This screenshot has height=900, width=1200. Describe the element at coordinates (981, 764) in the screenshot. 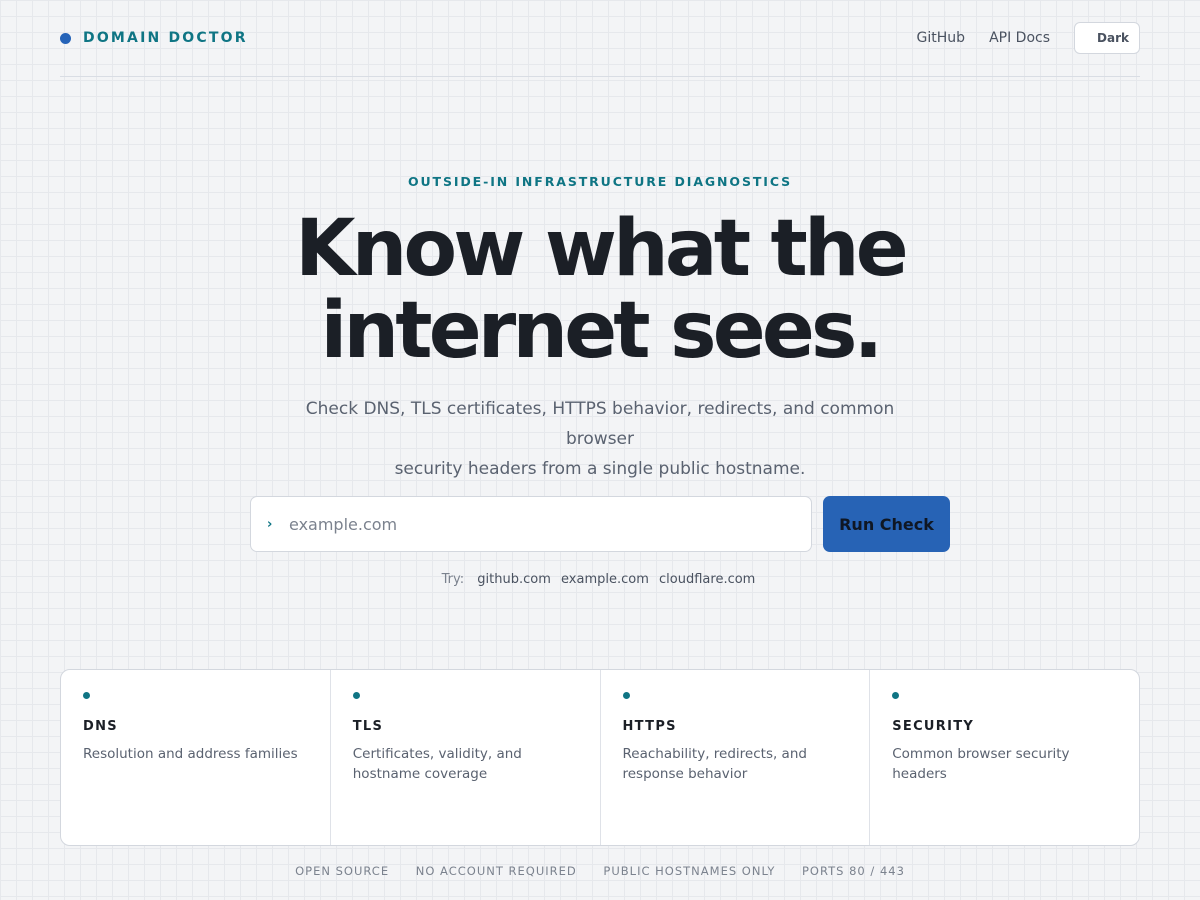

I see `card-description: Common browser security headers` at that location.